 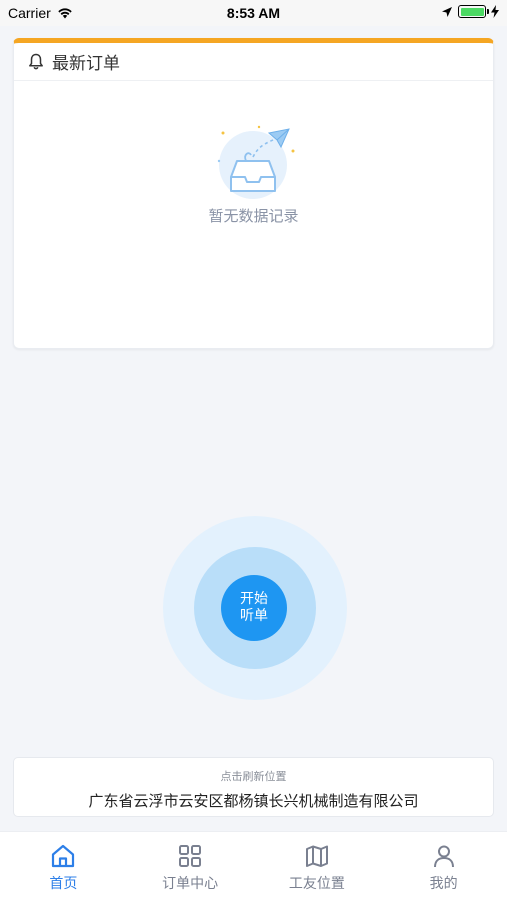 I want to click on home-icon, so click(x=63, y=856).